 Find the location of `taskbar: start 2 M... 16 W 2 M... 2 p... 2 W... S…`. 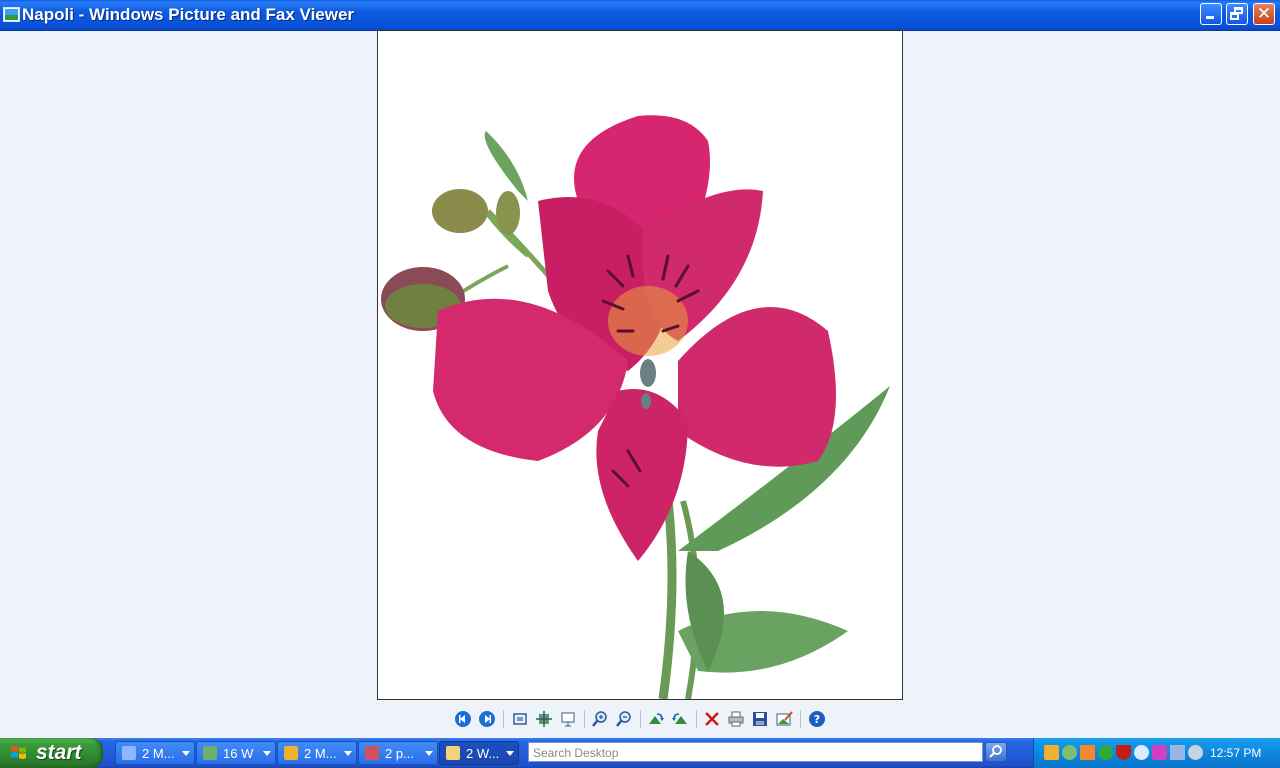

taskbar: start 2 M... 16 W 2 M... 2 p... 2 W... S… is located at coordinates (640, 753).